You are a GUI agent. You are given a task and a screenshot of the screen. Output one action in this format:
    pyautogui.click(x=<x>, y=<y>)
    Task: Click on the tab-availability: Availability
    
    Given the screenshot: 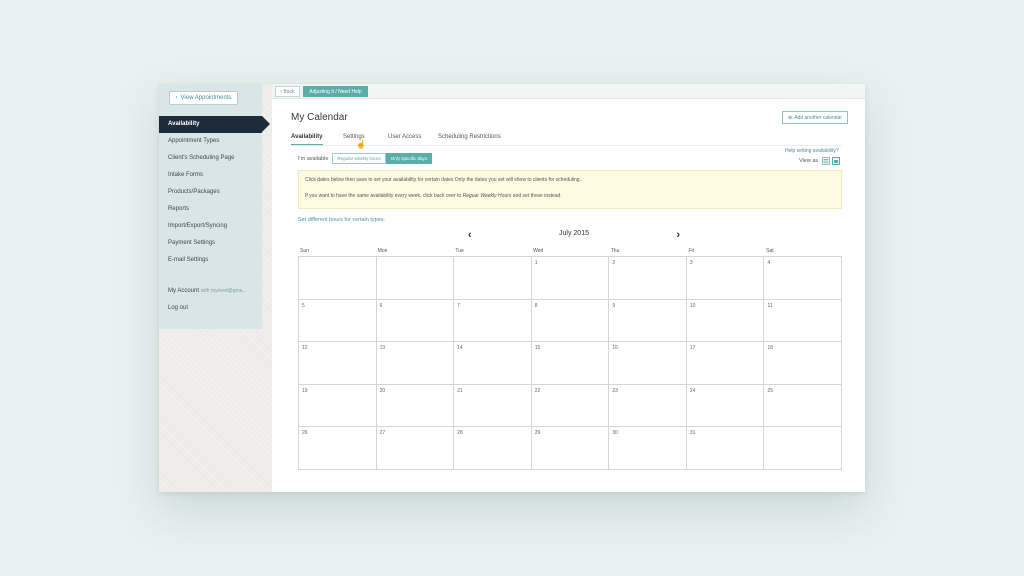 What is the action you would take?
    pyautogui.click(x=306, y=137)
    